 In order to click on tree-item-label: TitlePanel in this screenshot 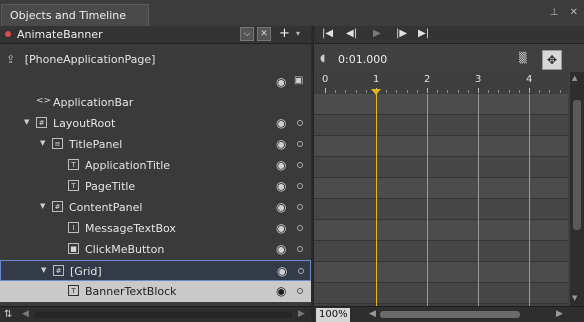, I will do `click(96, 144)`.